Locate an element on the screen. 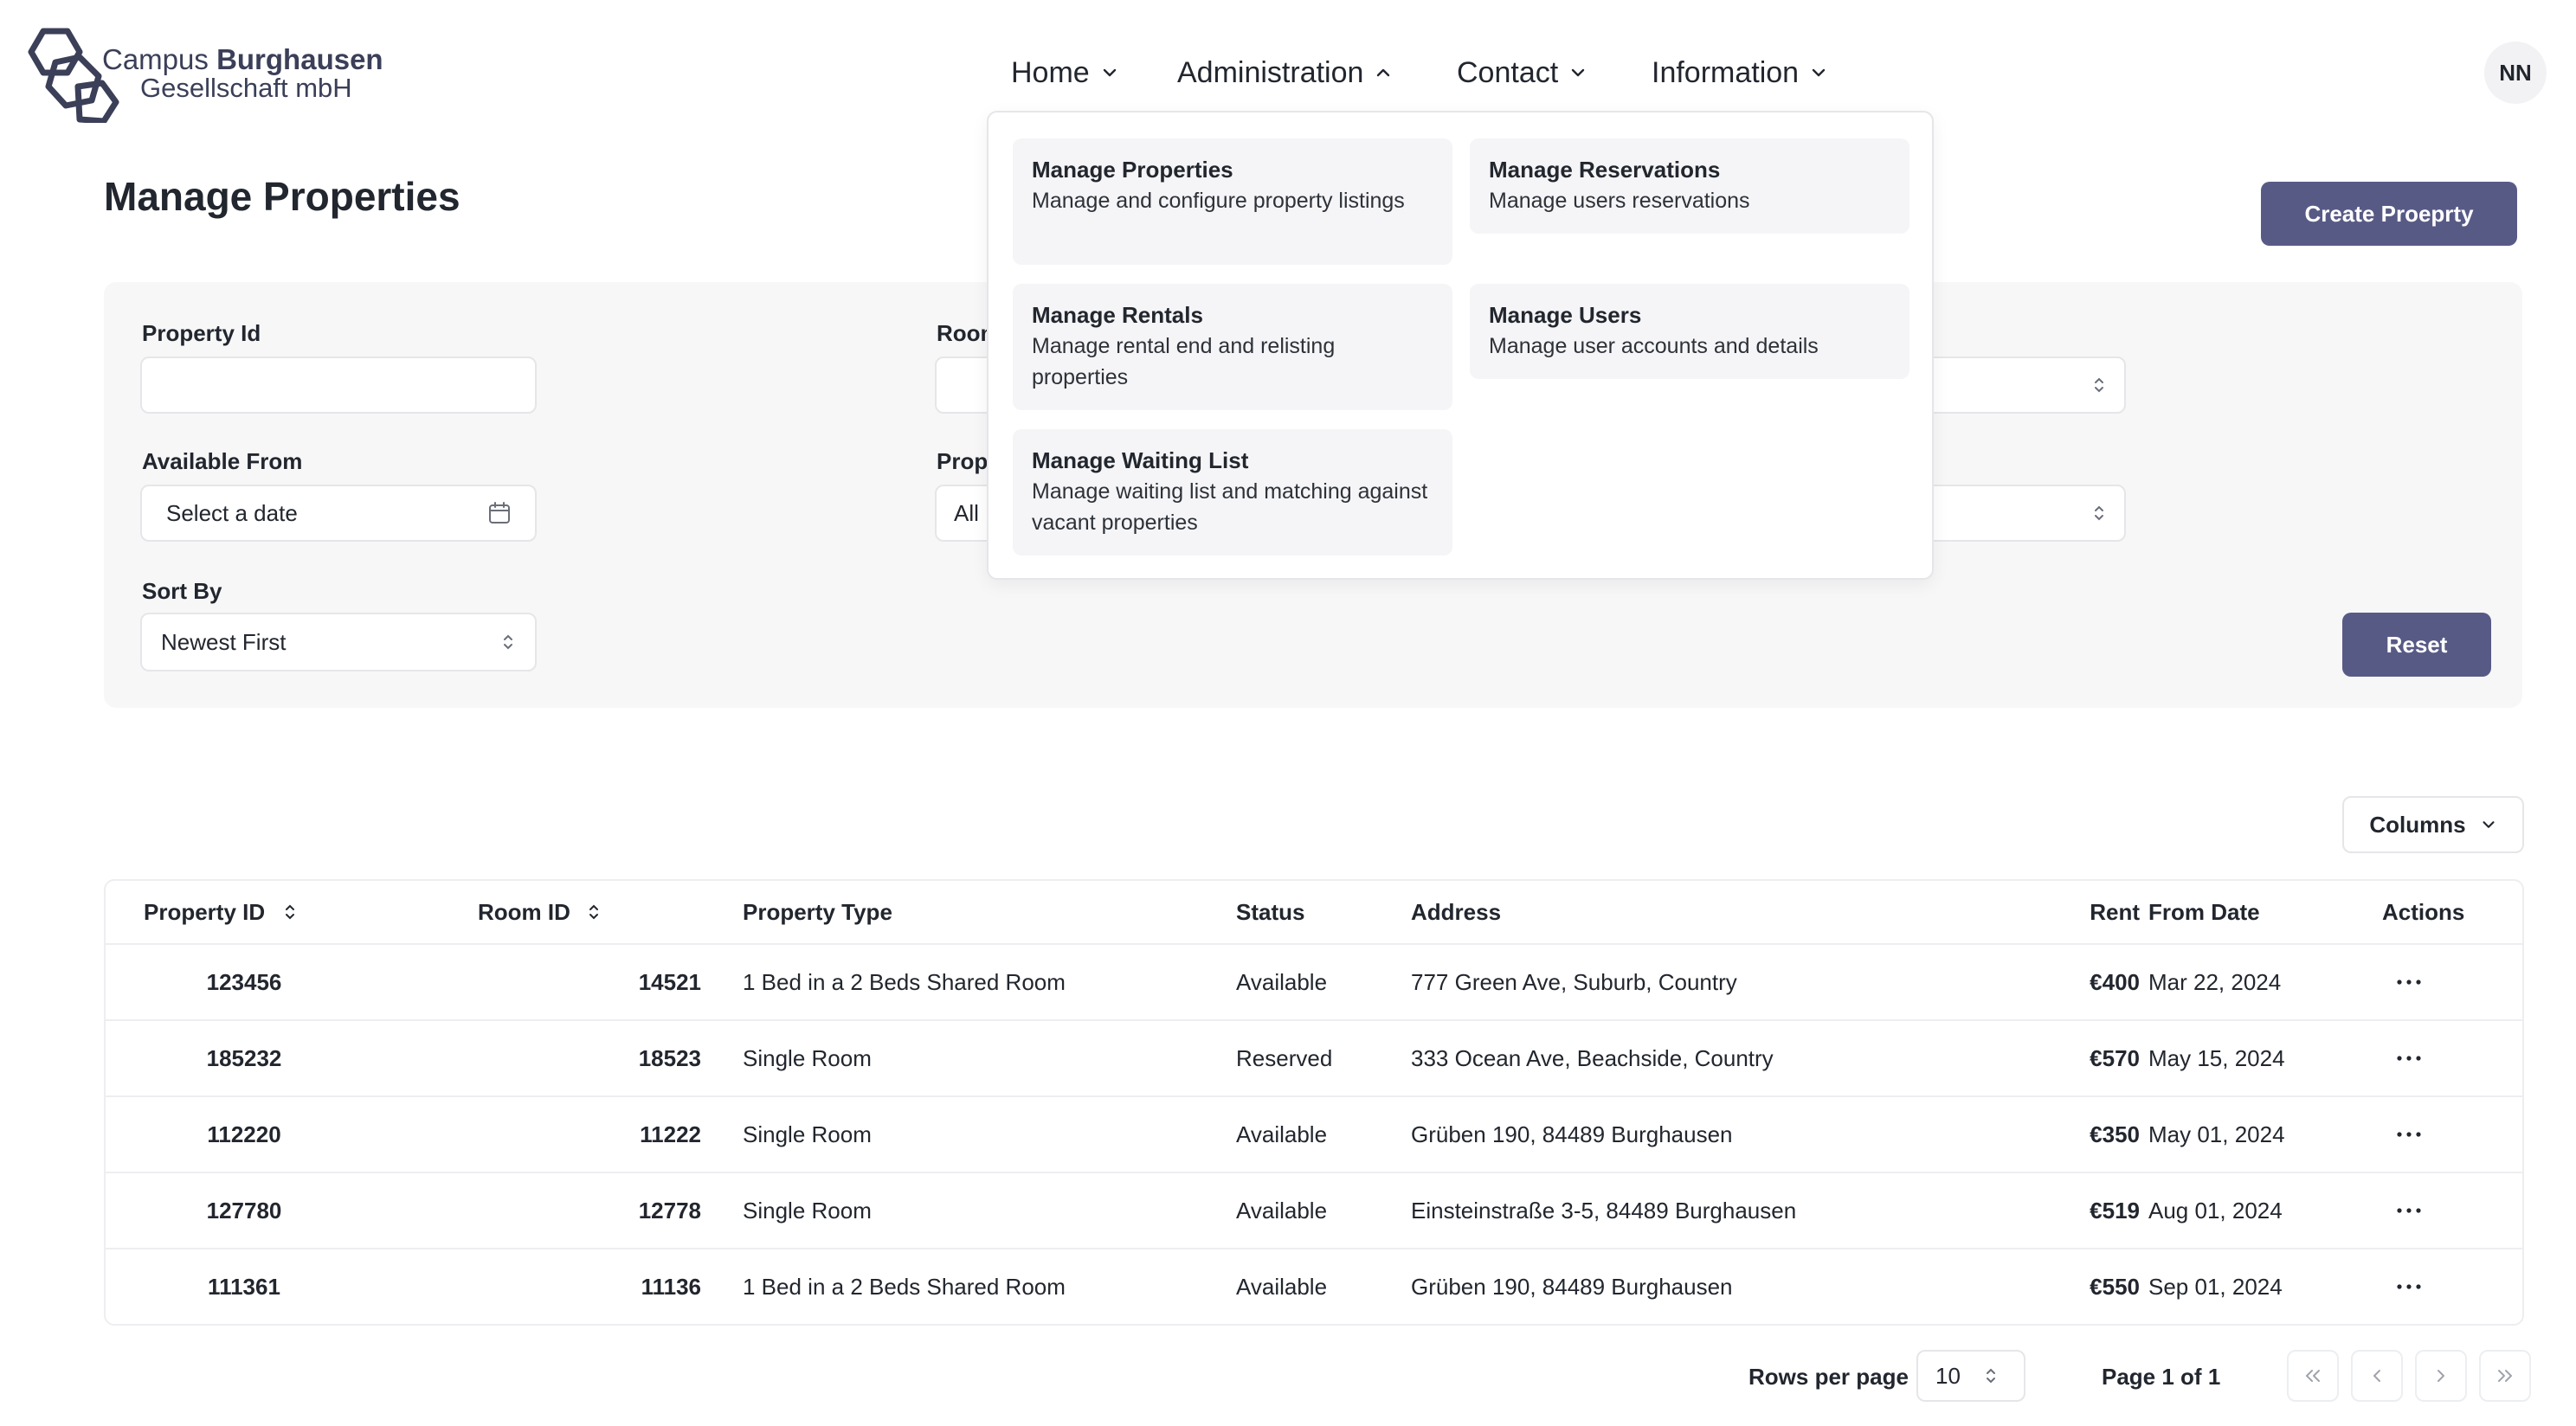  brand-line2: Gesellschaft mbH is located at coordinates (246, 88).